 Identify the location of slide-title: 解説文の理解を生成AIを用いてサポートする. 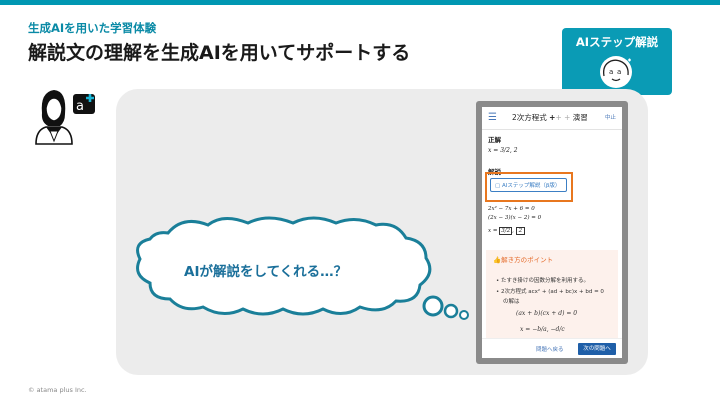
(219, 53).